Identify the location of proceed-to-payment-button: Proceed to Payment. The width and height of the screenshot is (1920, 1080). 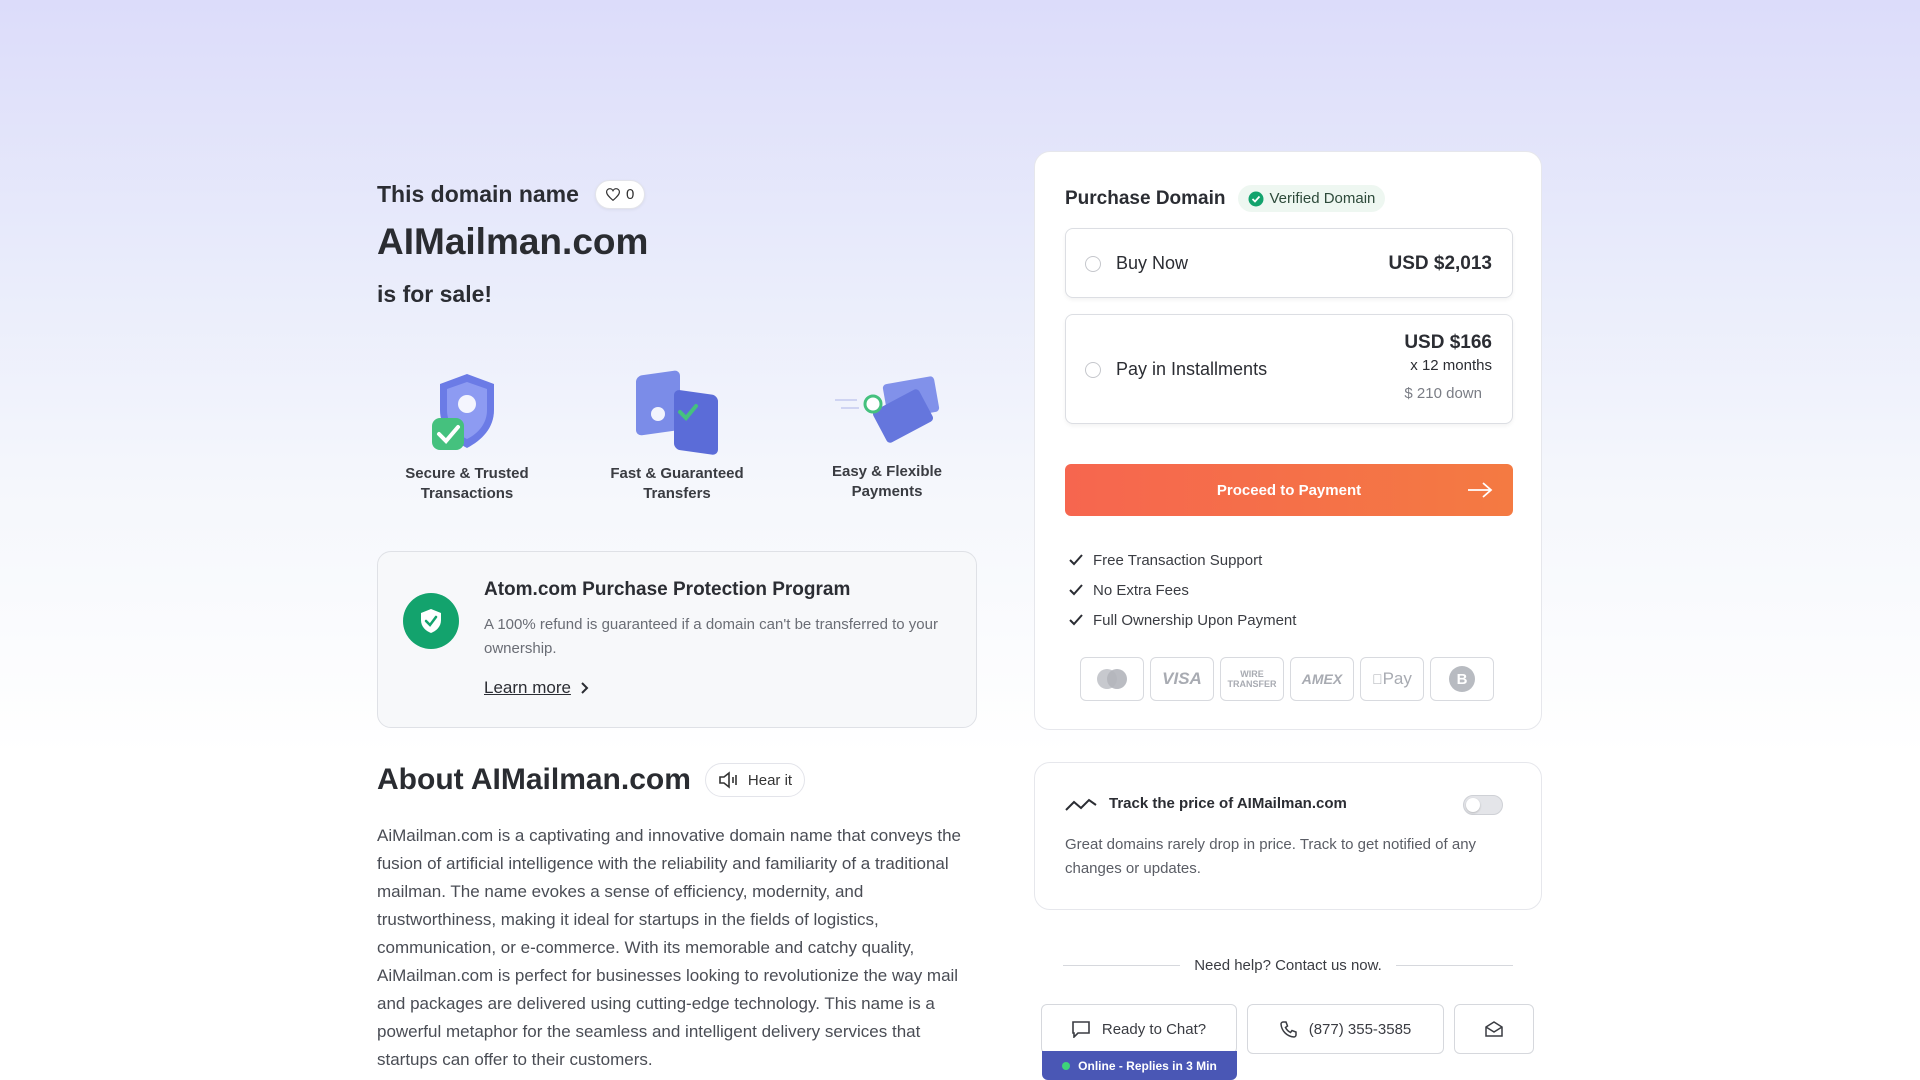
(1289, 490).